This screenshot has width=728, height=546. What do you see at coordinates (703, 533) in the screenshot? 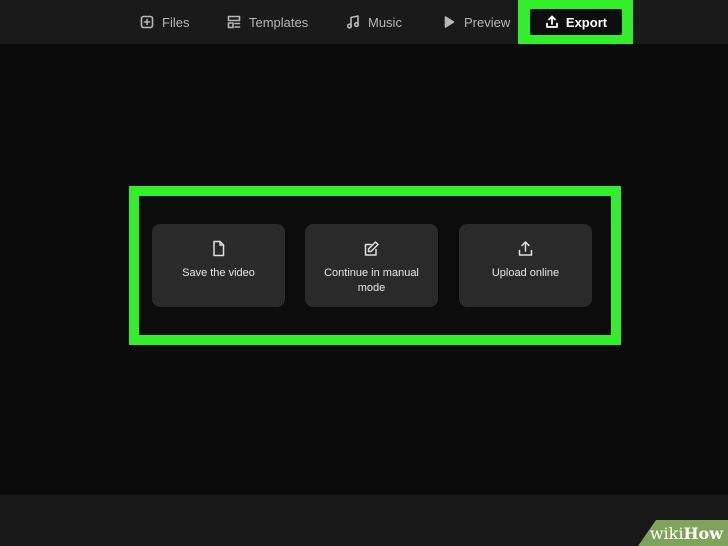
I see `watermark-how: How` at bounding box center [703, 533].